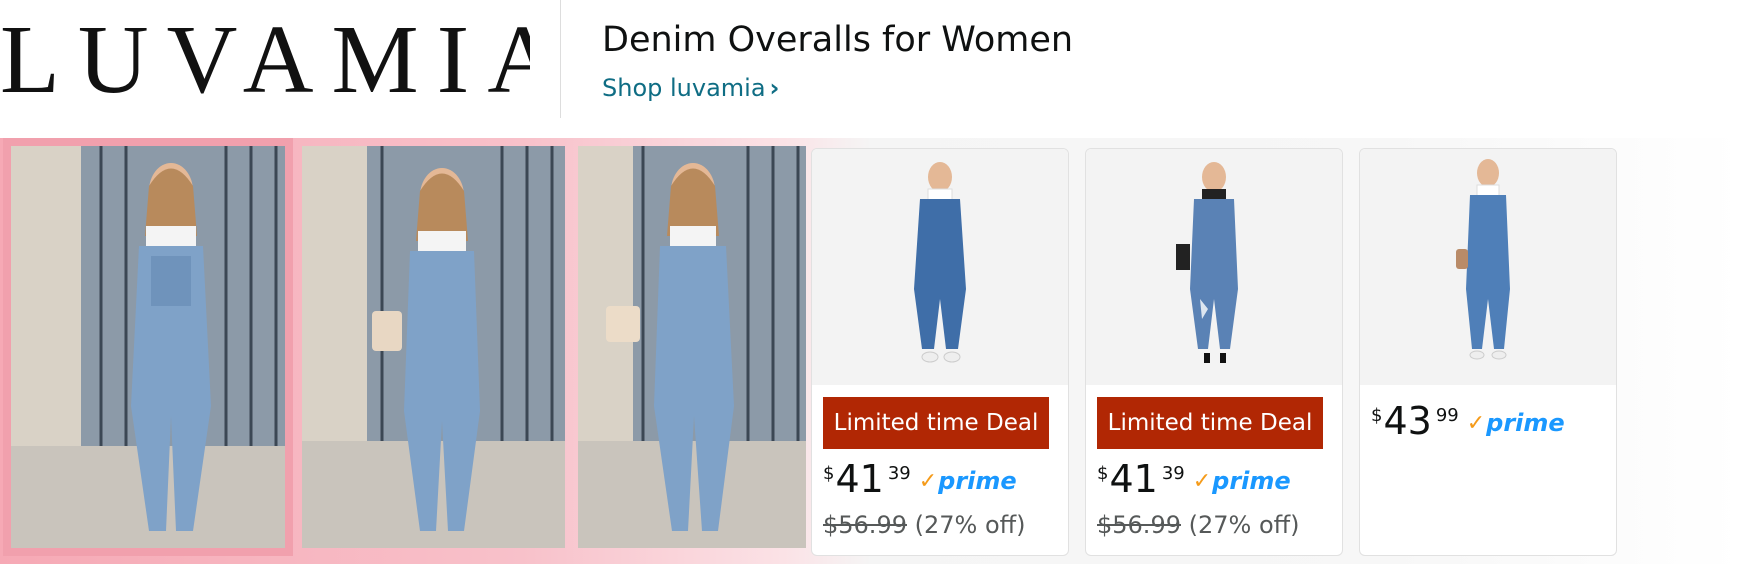  I want to click on price-whole: 43, so click(1407, 421).